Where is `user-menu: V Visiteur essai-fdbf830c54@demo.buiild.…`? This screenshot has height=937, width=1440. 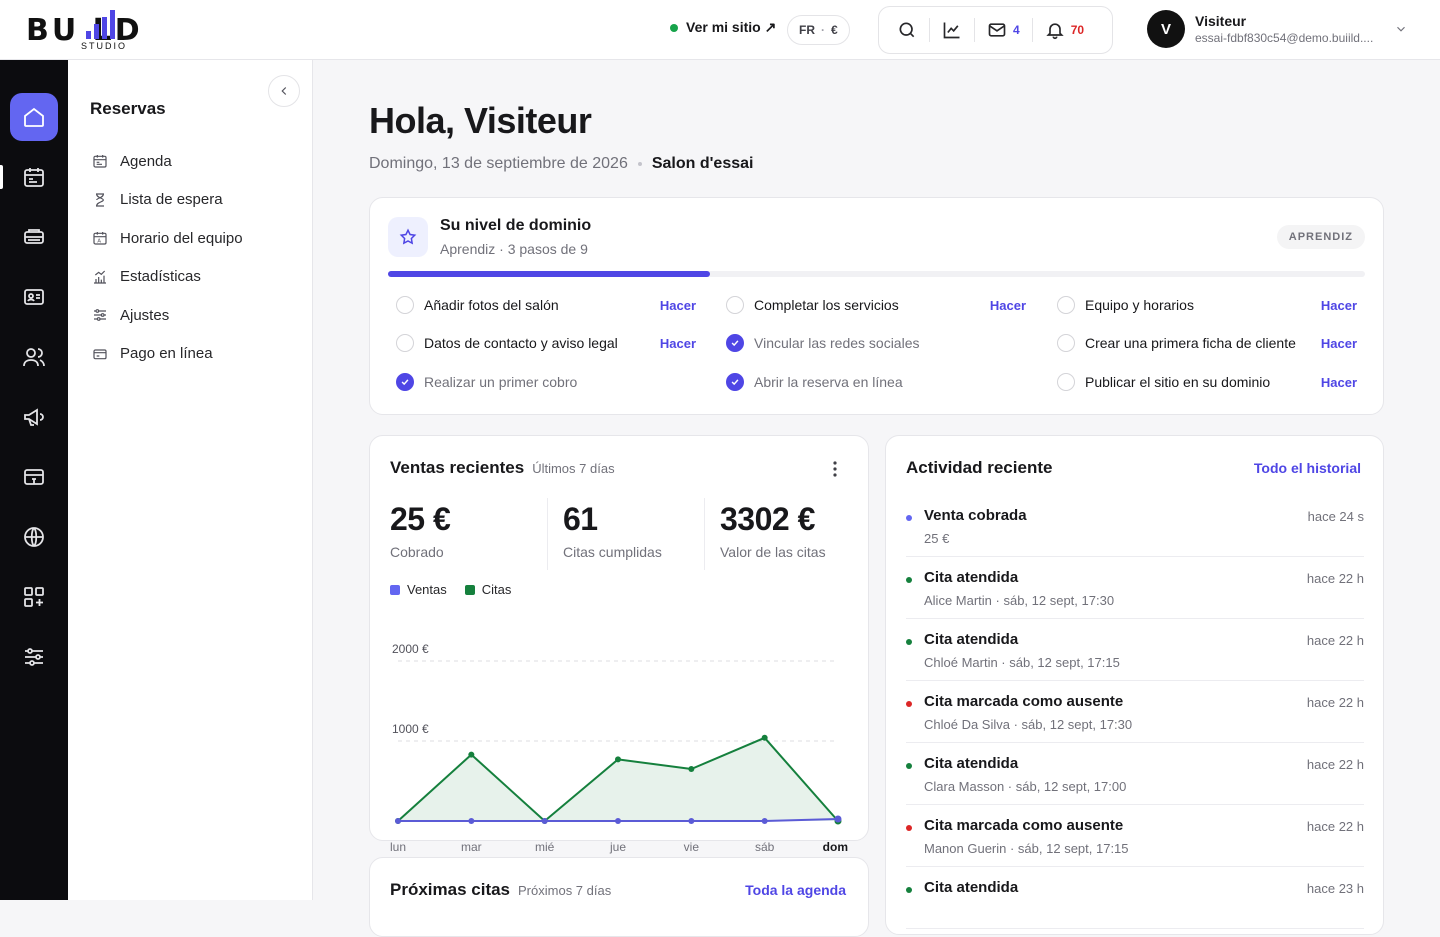
user-menu: V Visiteur essai-fdbf830c54@demo.buiild.… is located at coordinates (1266, 29).